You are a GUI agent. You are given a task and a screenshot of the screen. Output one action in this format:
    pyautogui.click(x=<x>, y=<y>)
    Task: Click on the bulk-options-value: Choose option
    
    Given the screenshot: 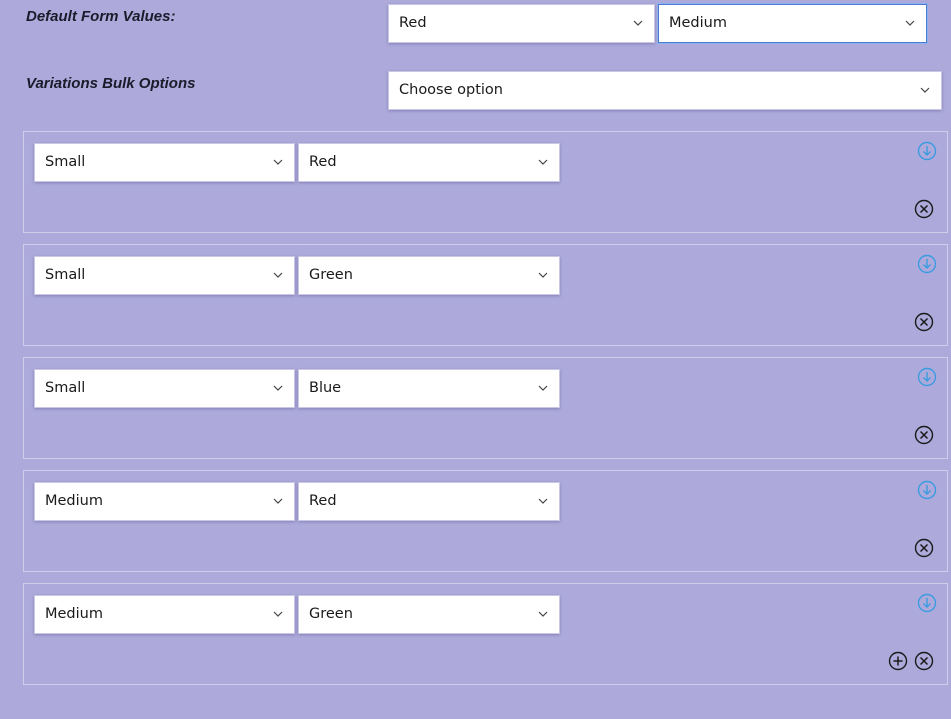 What is the action you would take?
    pyautogui.click(x=451, y=90)
    